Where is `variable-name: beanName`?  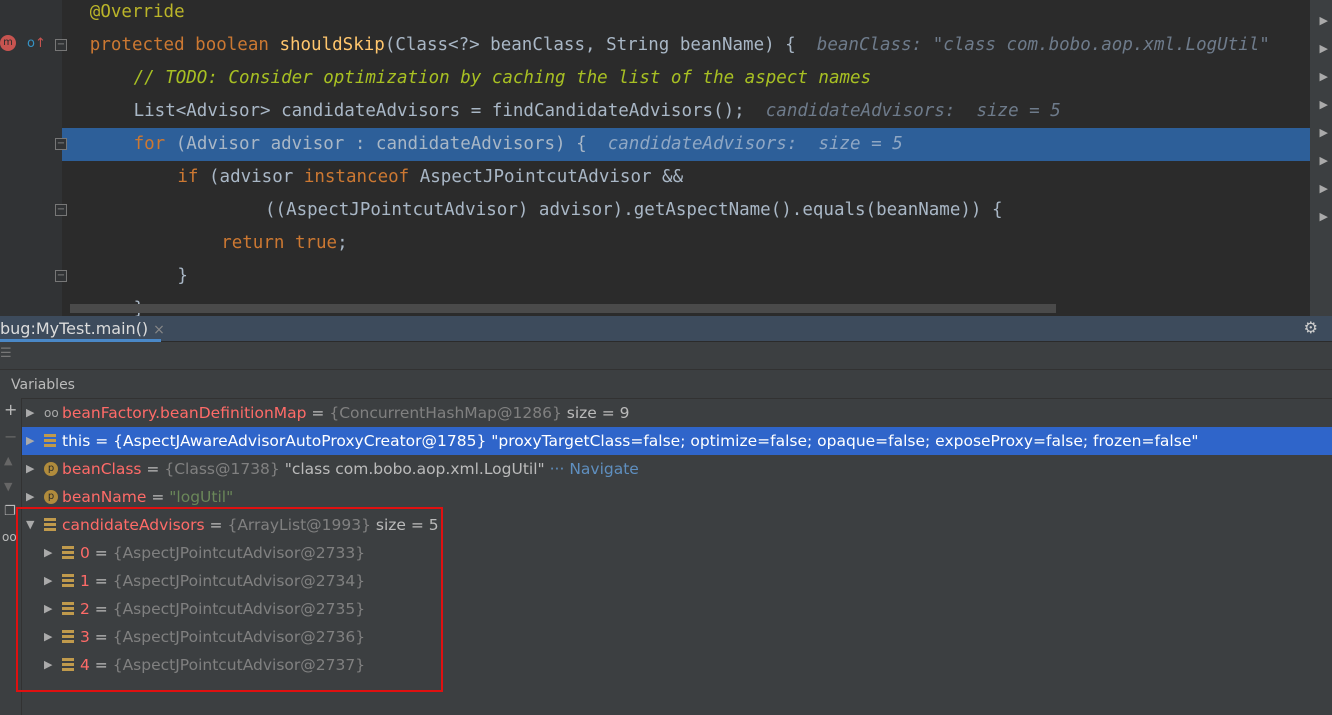 variable-name: beanName is located at coordinates (104, 497).